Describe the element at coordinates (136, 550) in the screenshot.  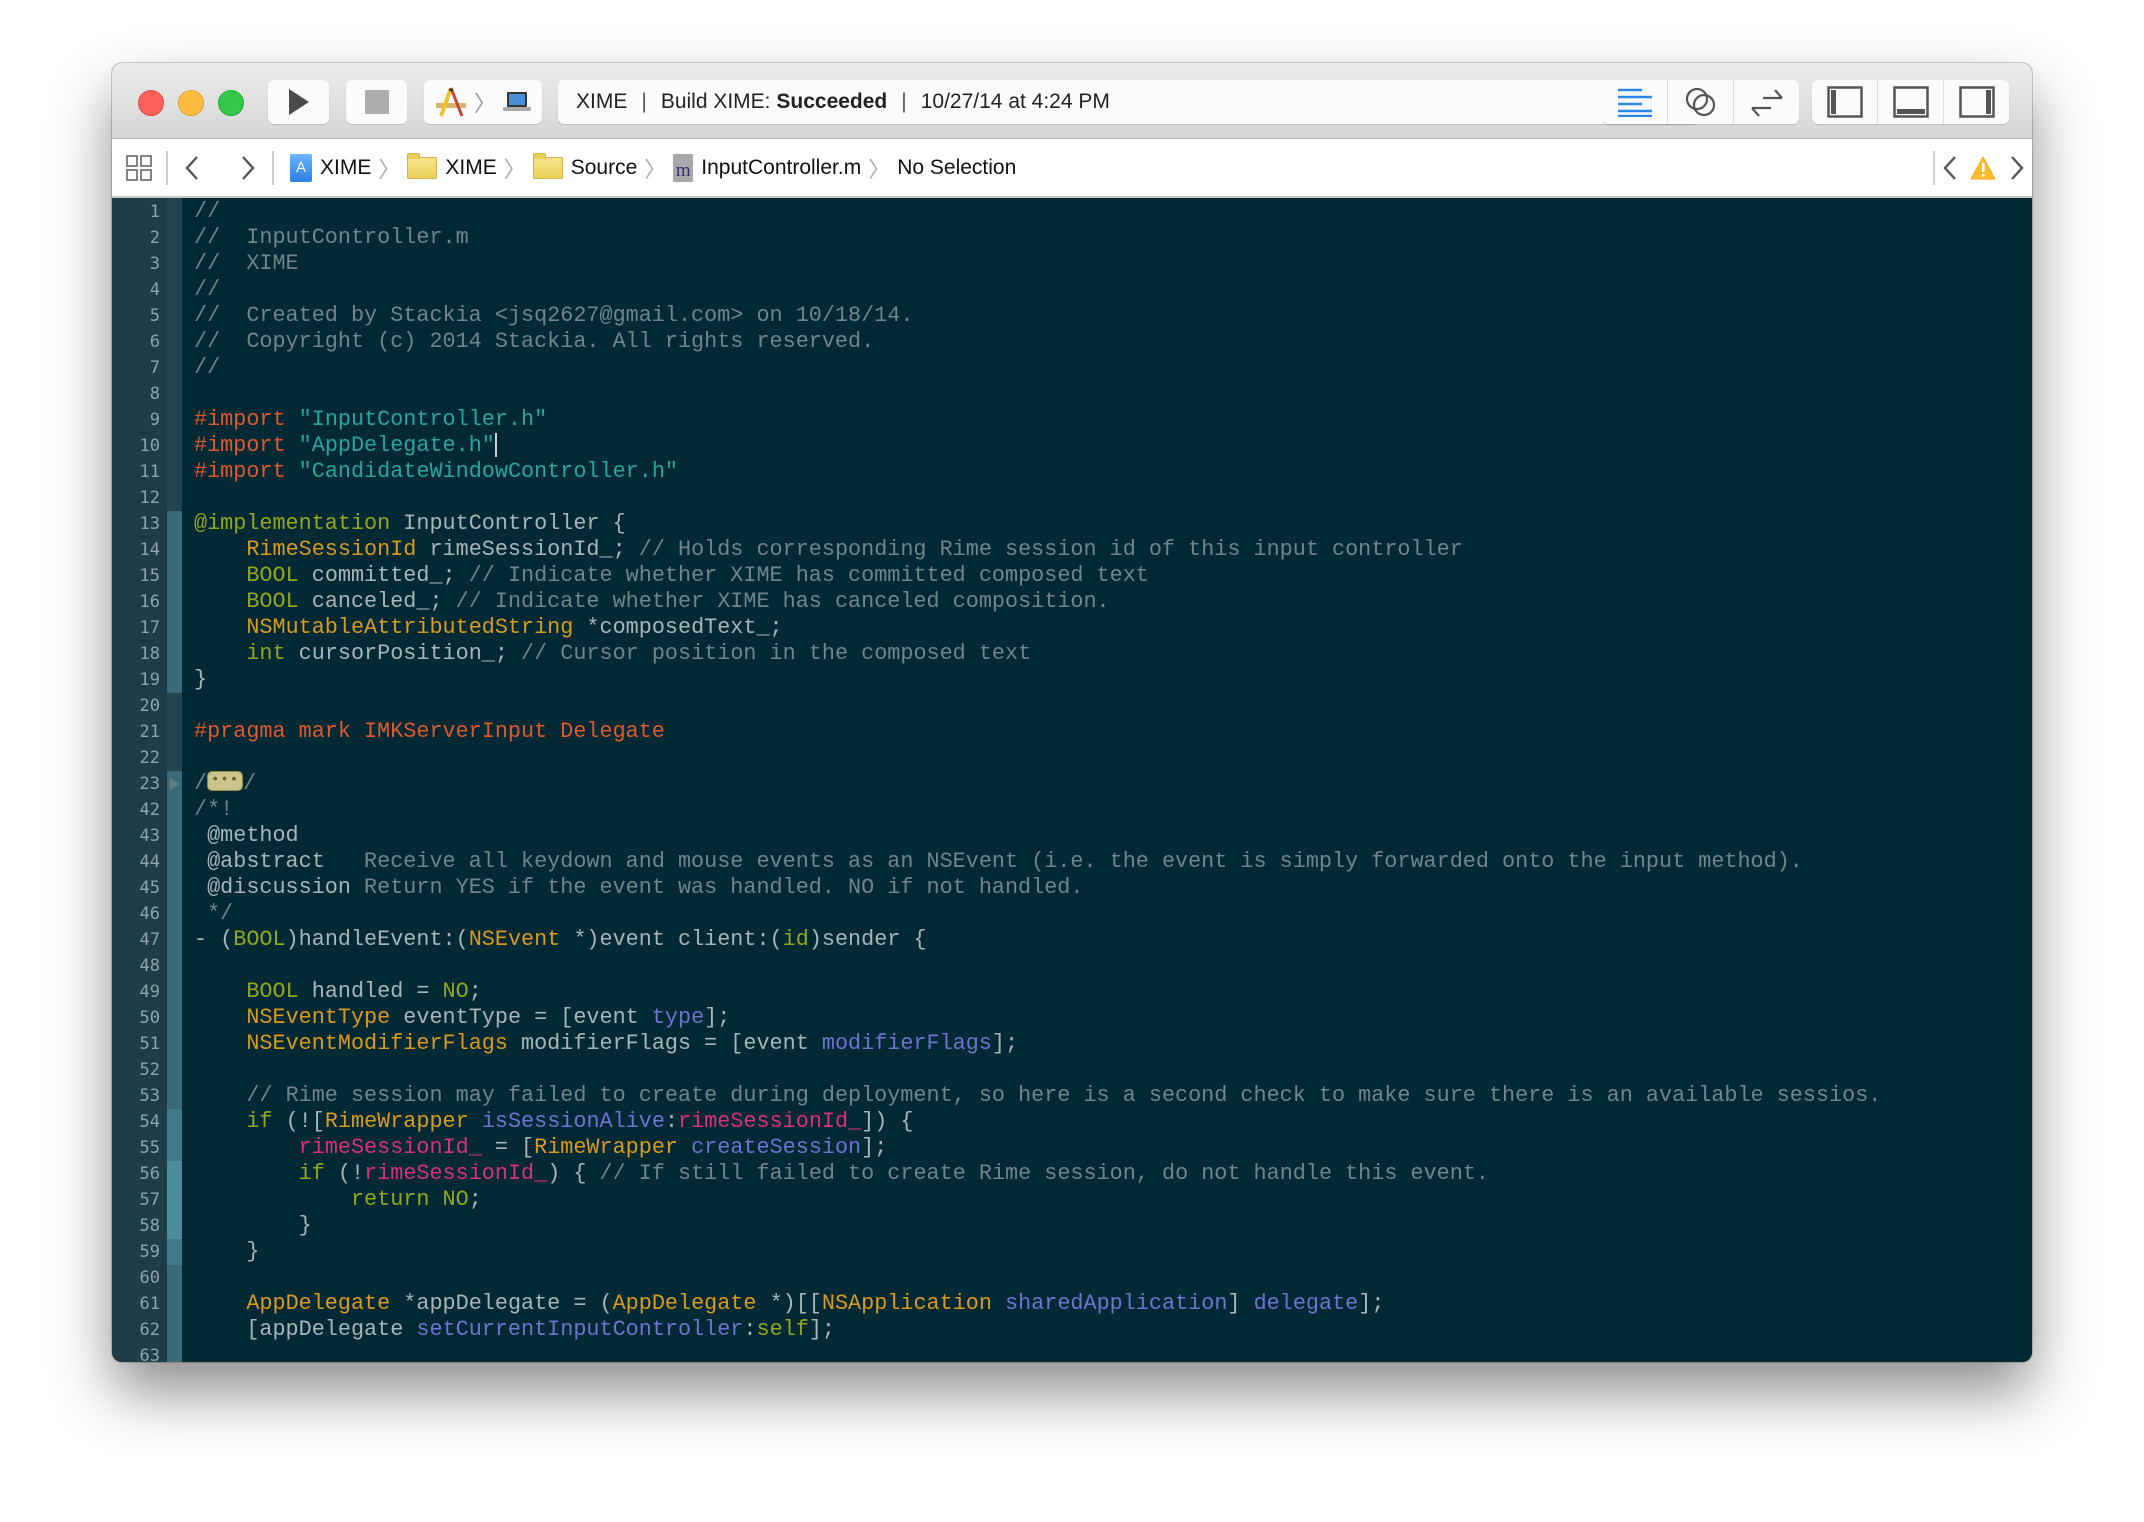
I see `line-number: 14` at that location.